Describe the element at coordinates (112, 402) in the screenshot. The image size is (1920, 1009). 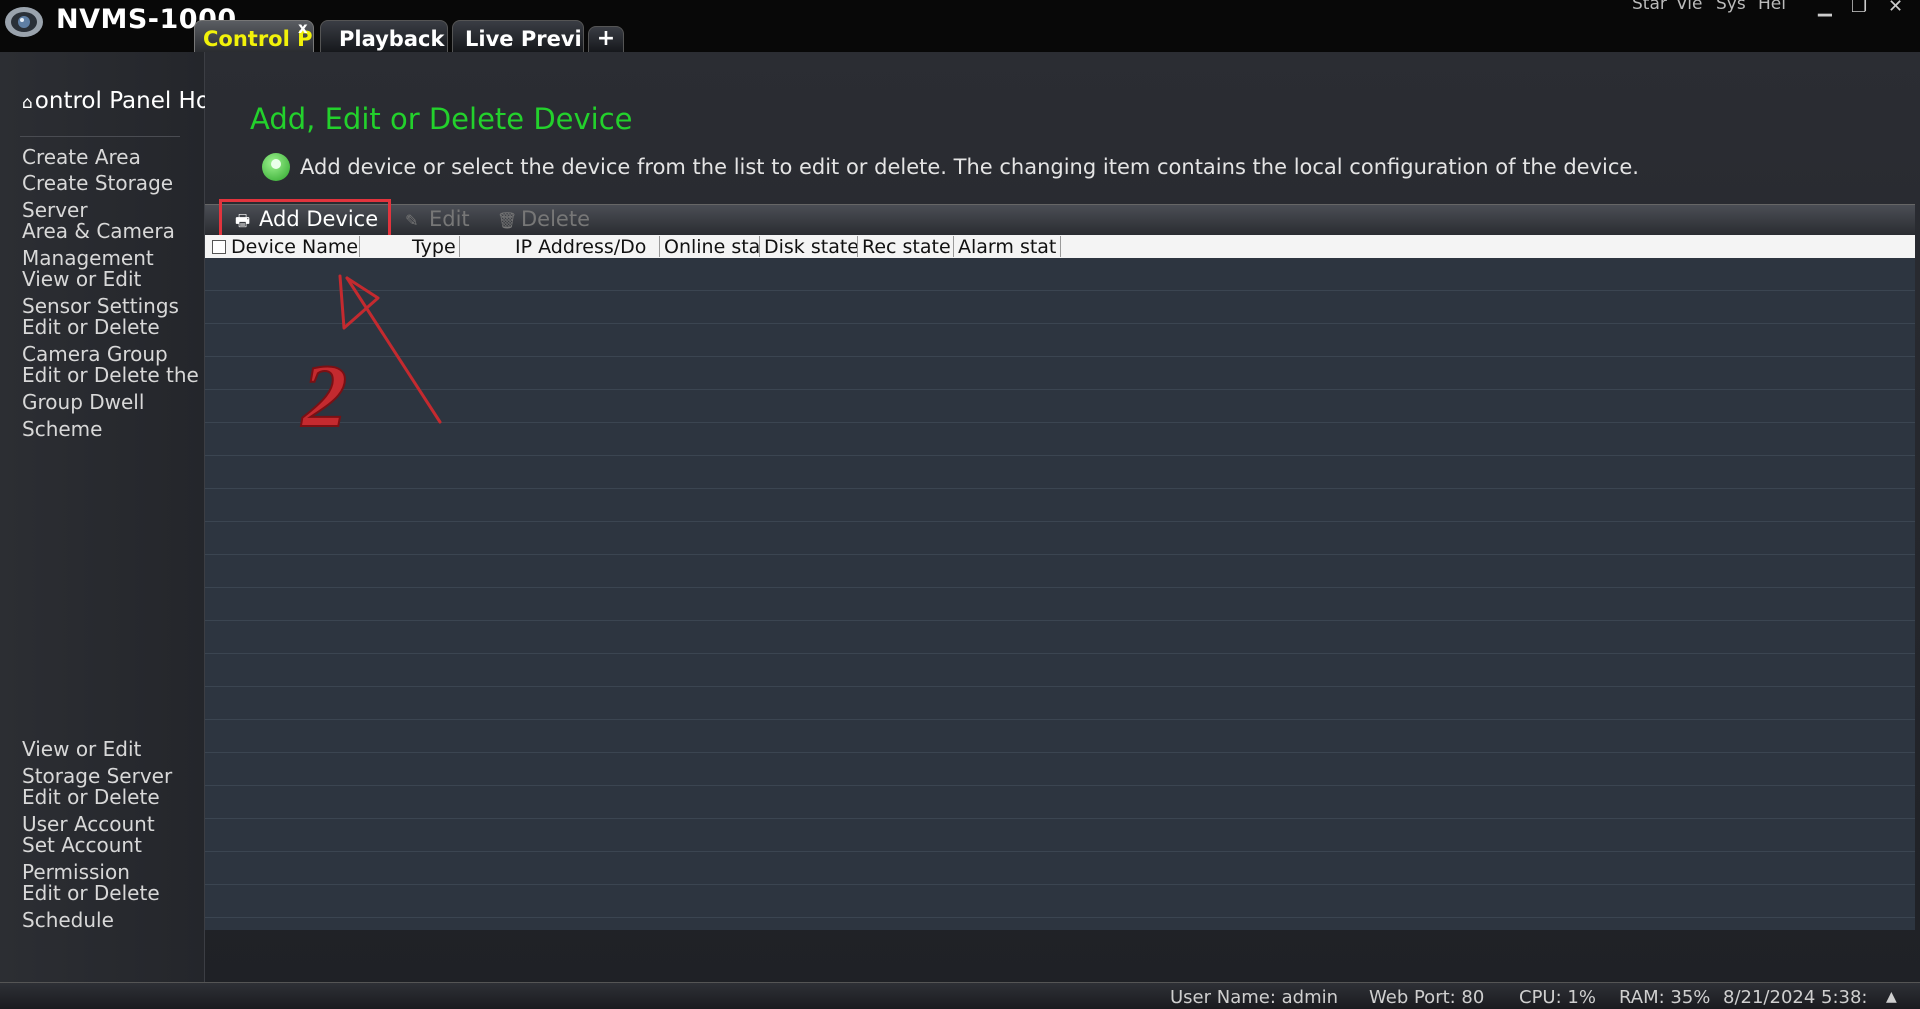
I see `sidebar-item-group-dwell-scheme: Edit or Delete the Group Dwell Scheme` at that location.